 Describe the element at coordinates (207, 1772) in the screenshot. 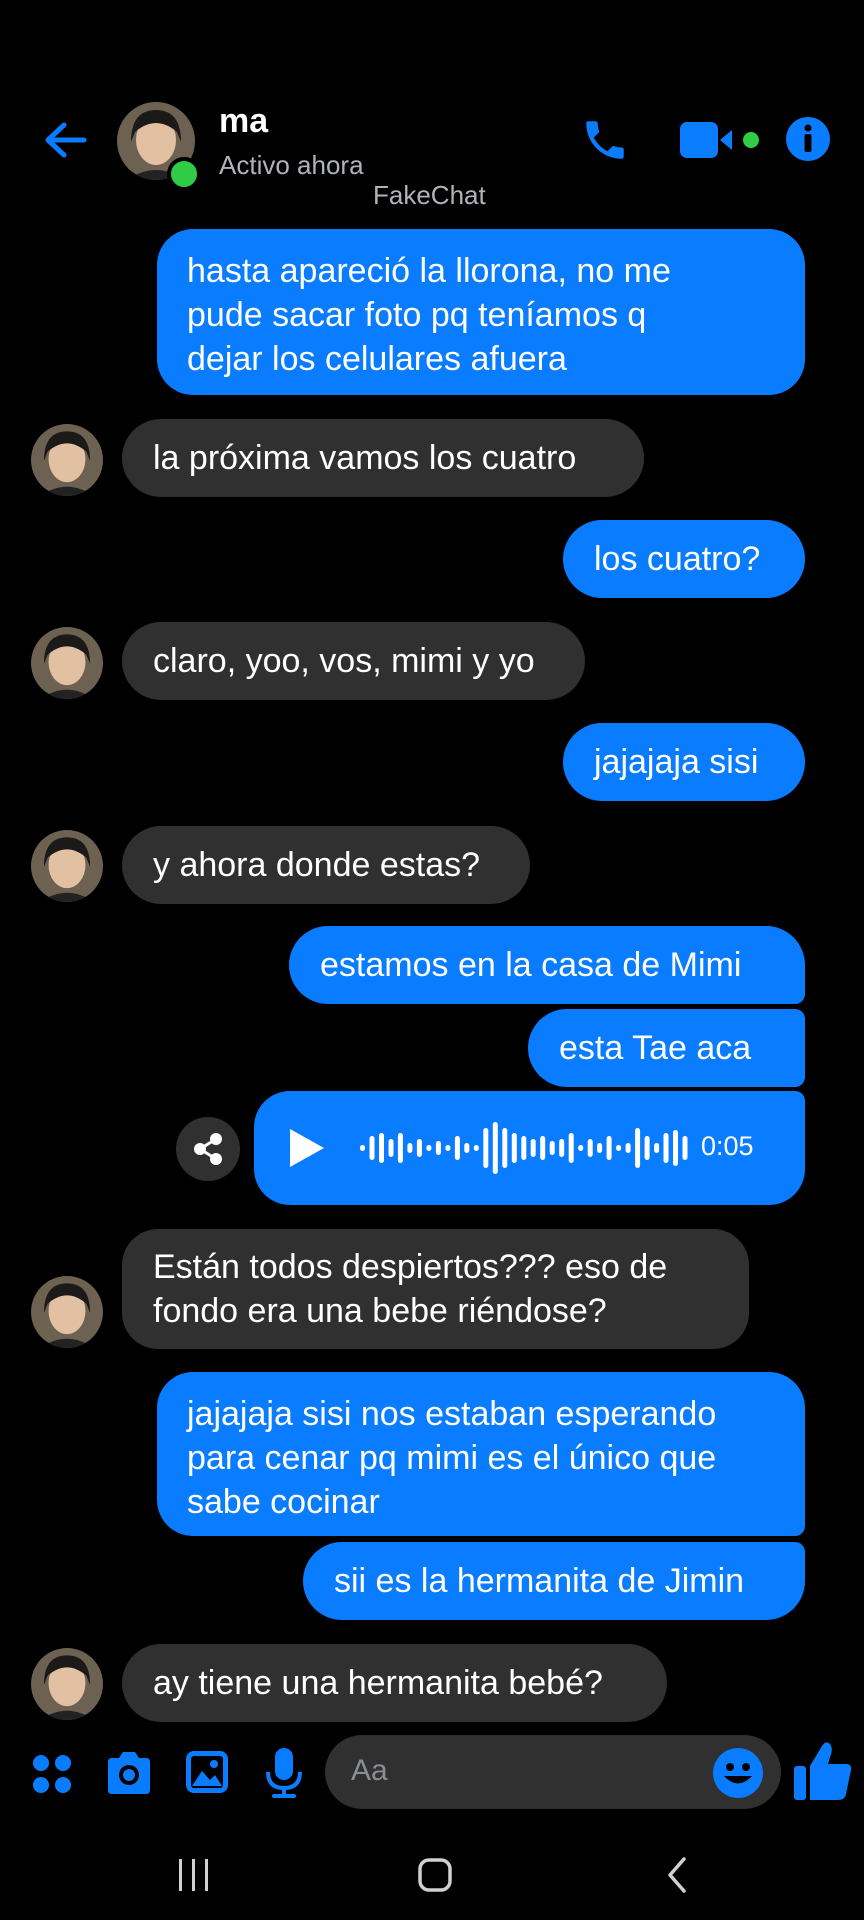

I see `image-icon` at that location.